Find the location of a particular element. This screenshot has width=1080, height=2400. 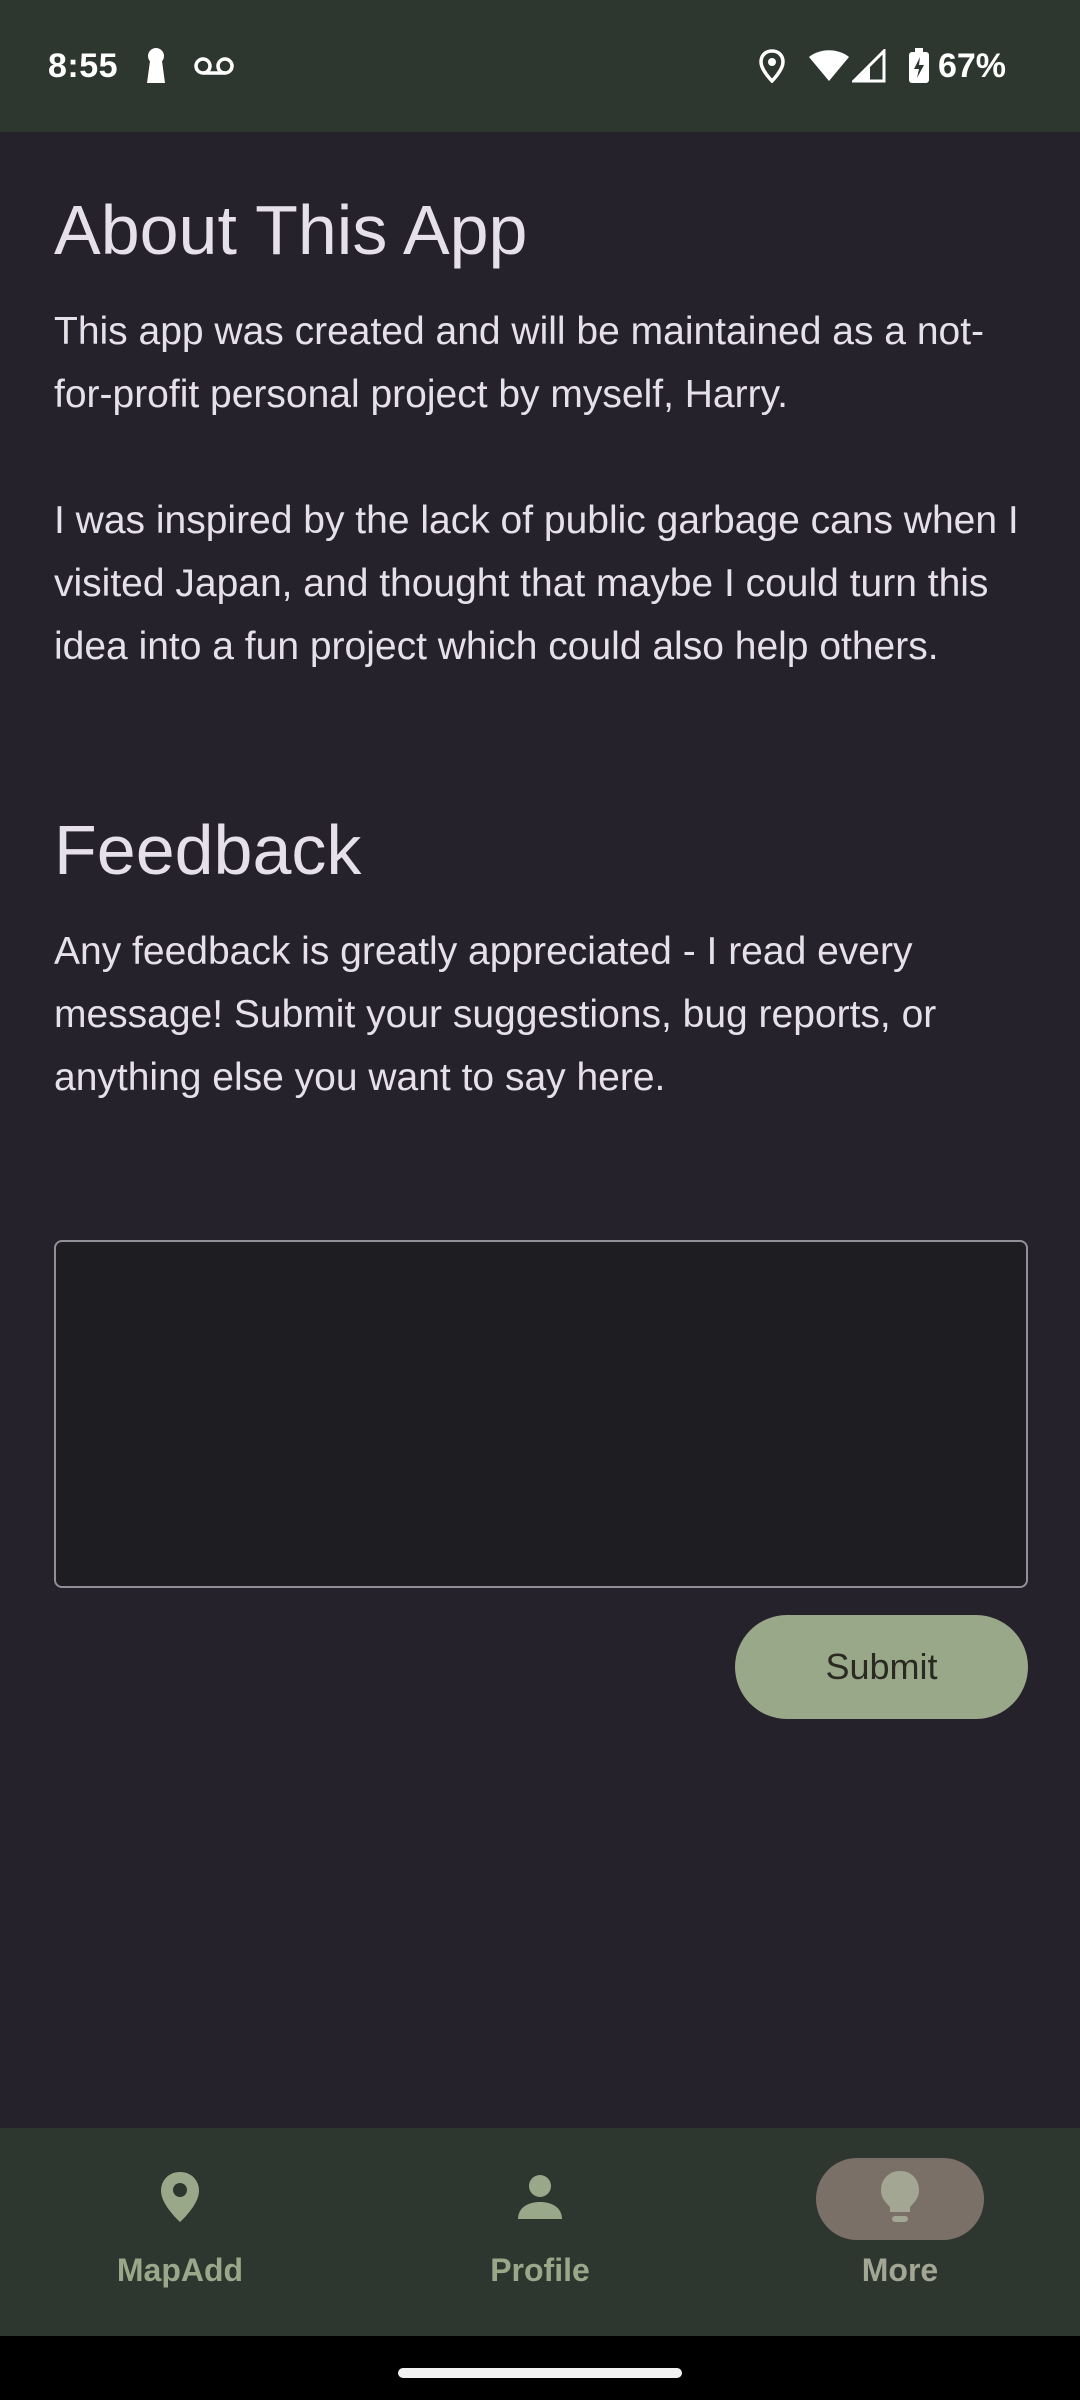

nav-active-indicator is located at coordinates (900, 2199).